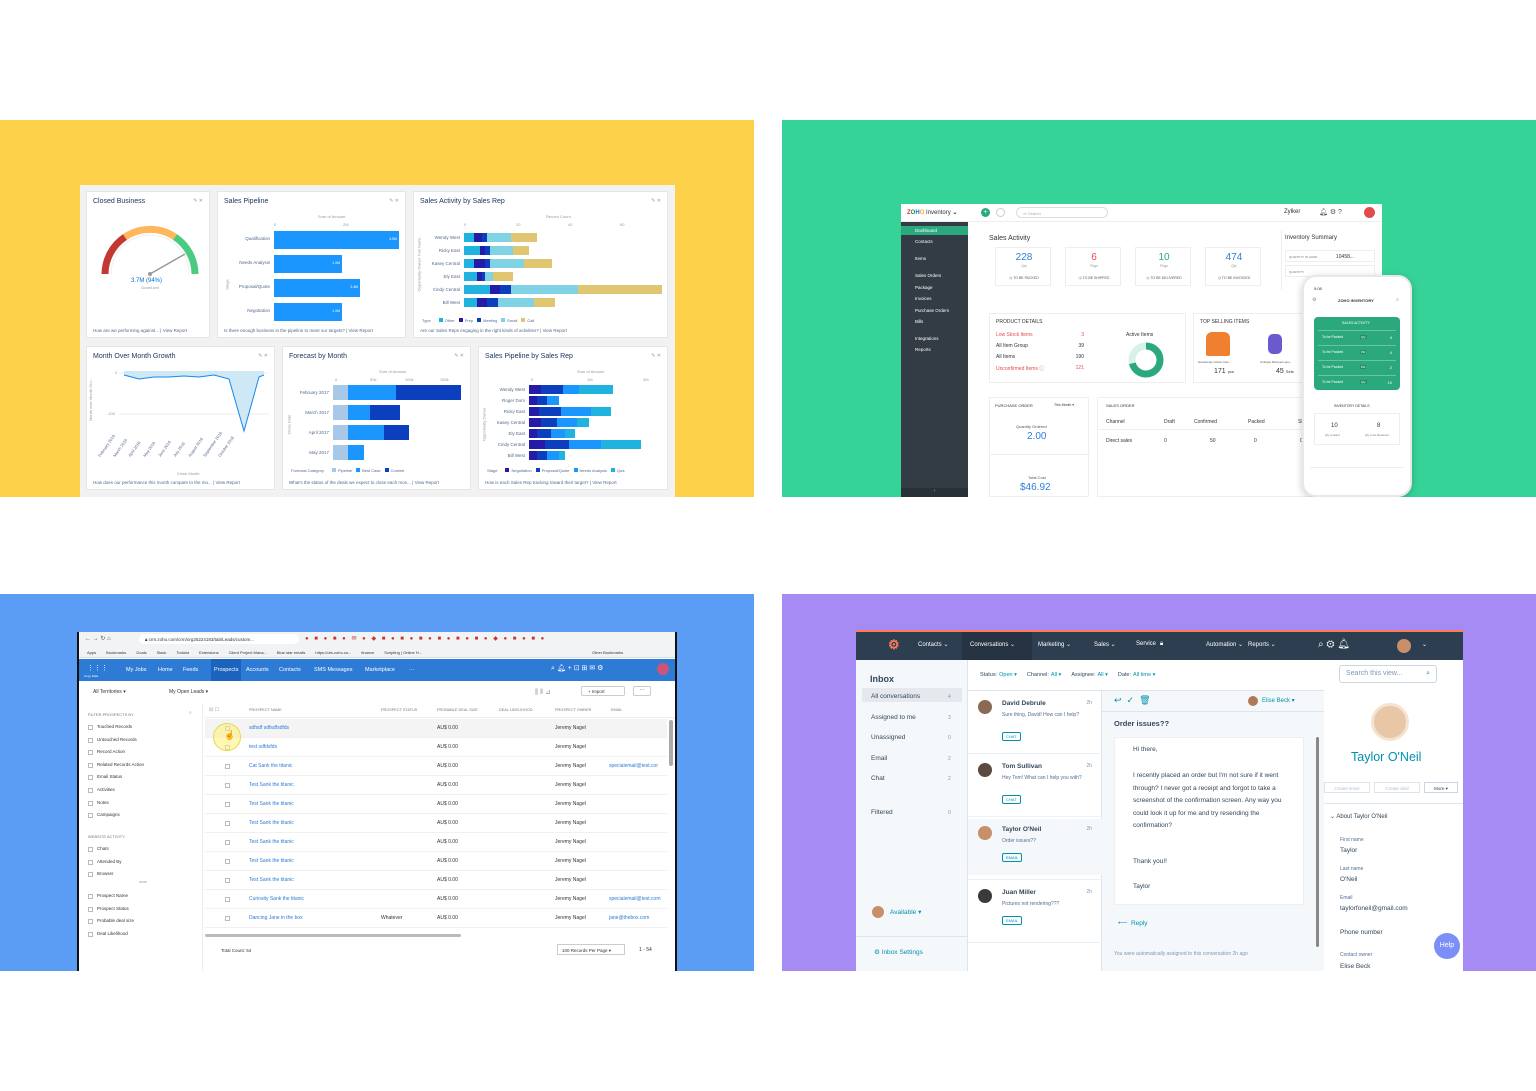 Image resolution: width=1536 pixels, height=1091 pixels. Describe the element at coordinates (985, 212) in the screenshot. I see `add-button: +` at that location.